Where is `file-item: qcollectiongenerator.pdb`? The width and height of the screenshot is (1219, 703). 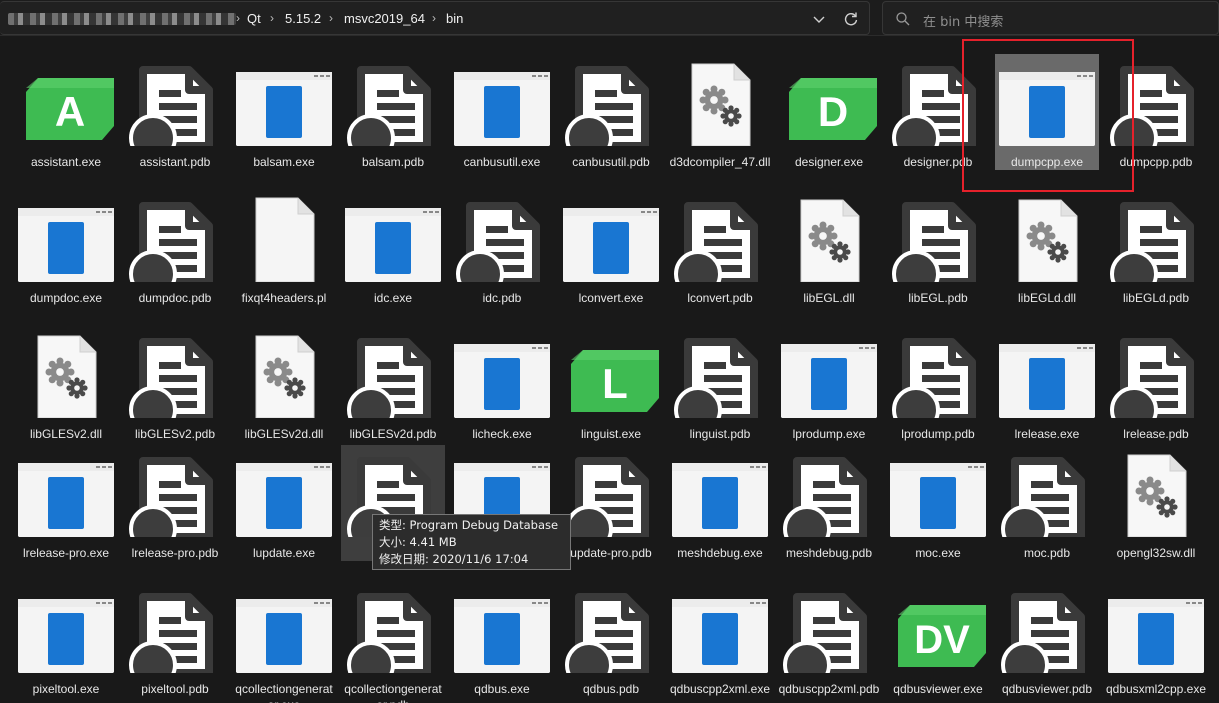
file-item: qcollectiongenerator.pdb is located at coordinates (393, 642).